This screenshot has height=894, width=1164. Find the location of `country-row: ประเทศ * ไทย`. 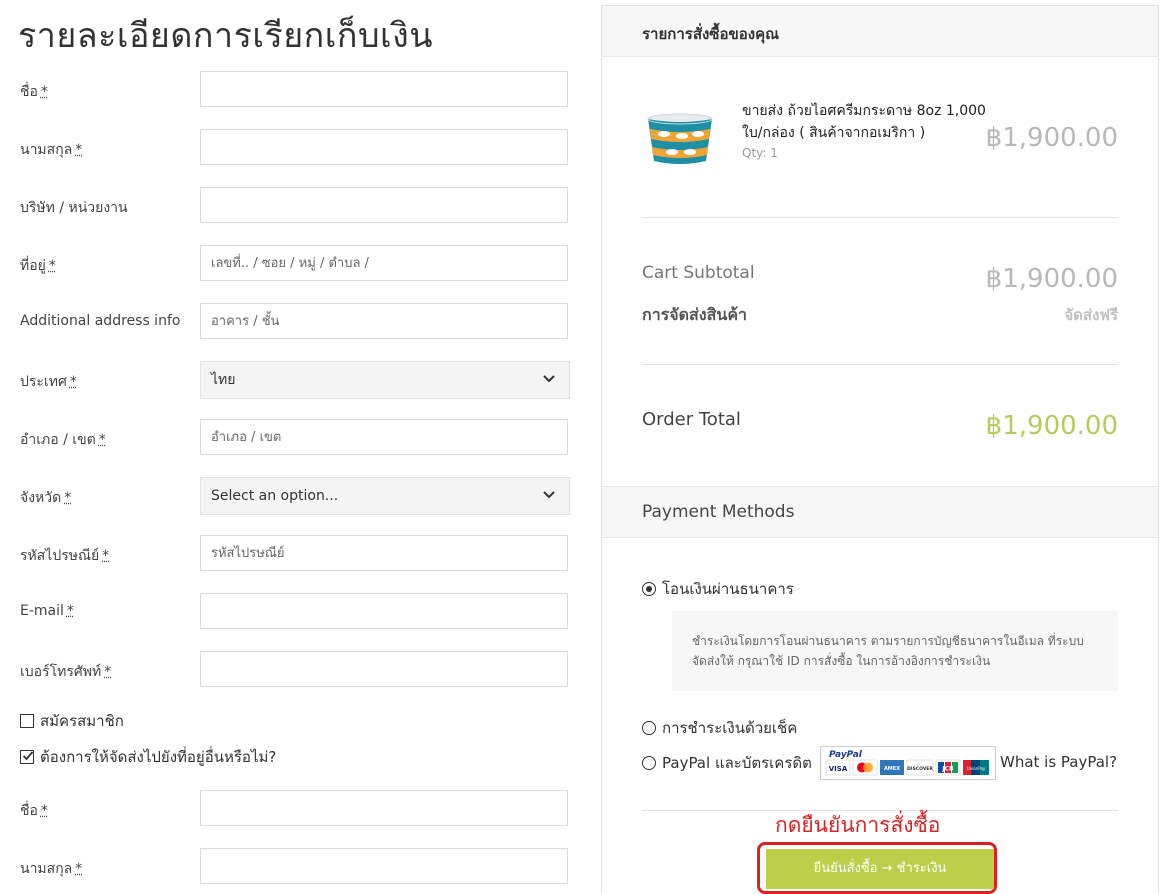

country-row: ประเทศ * ไทย is located at coordinates (292, 380).